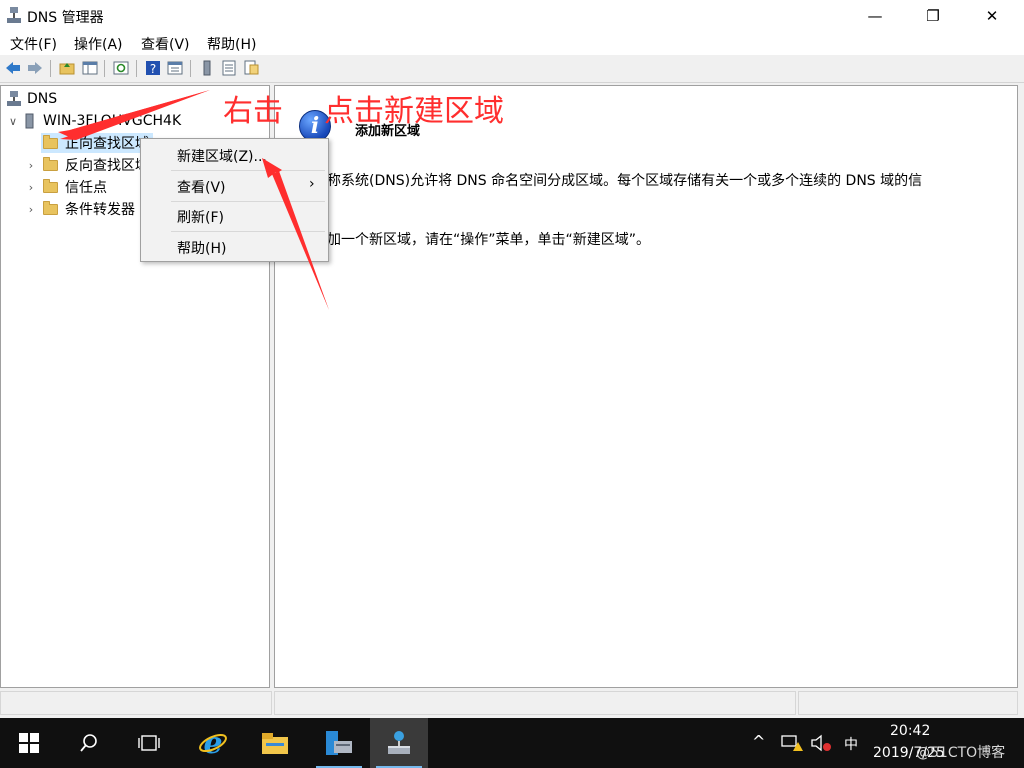  Describe the element at coordinates (175, 68) in the screenshot. I see `properties-icon` at that location.